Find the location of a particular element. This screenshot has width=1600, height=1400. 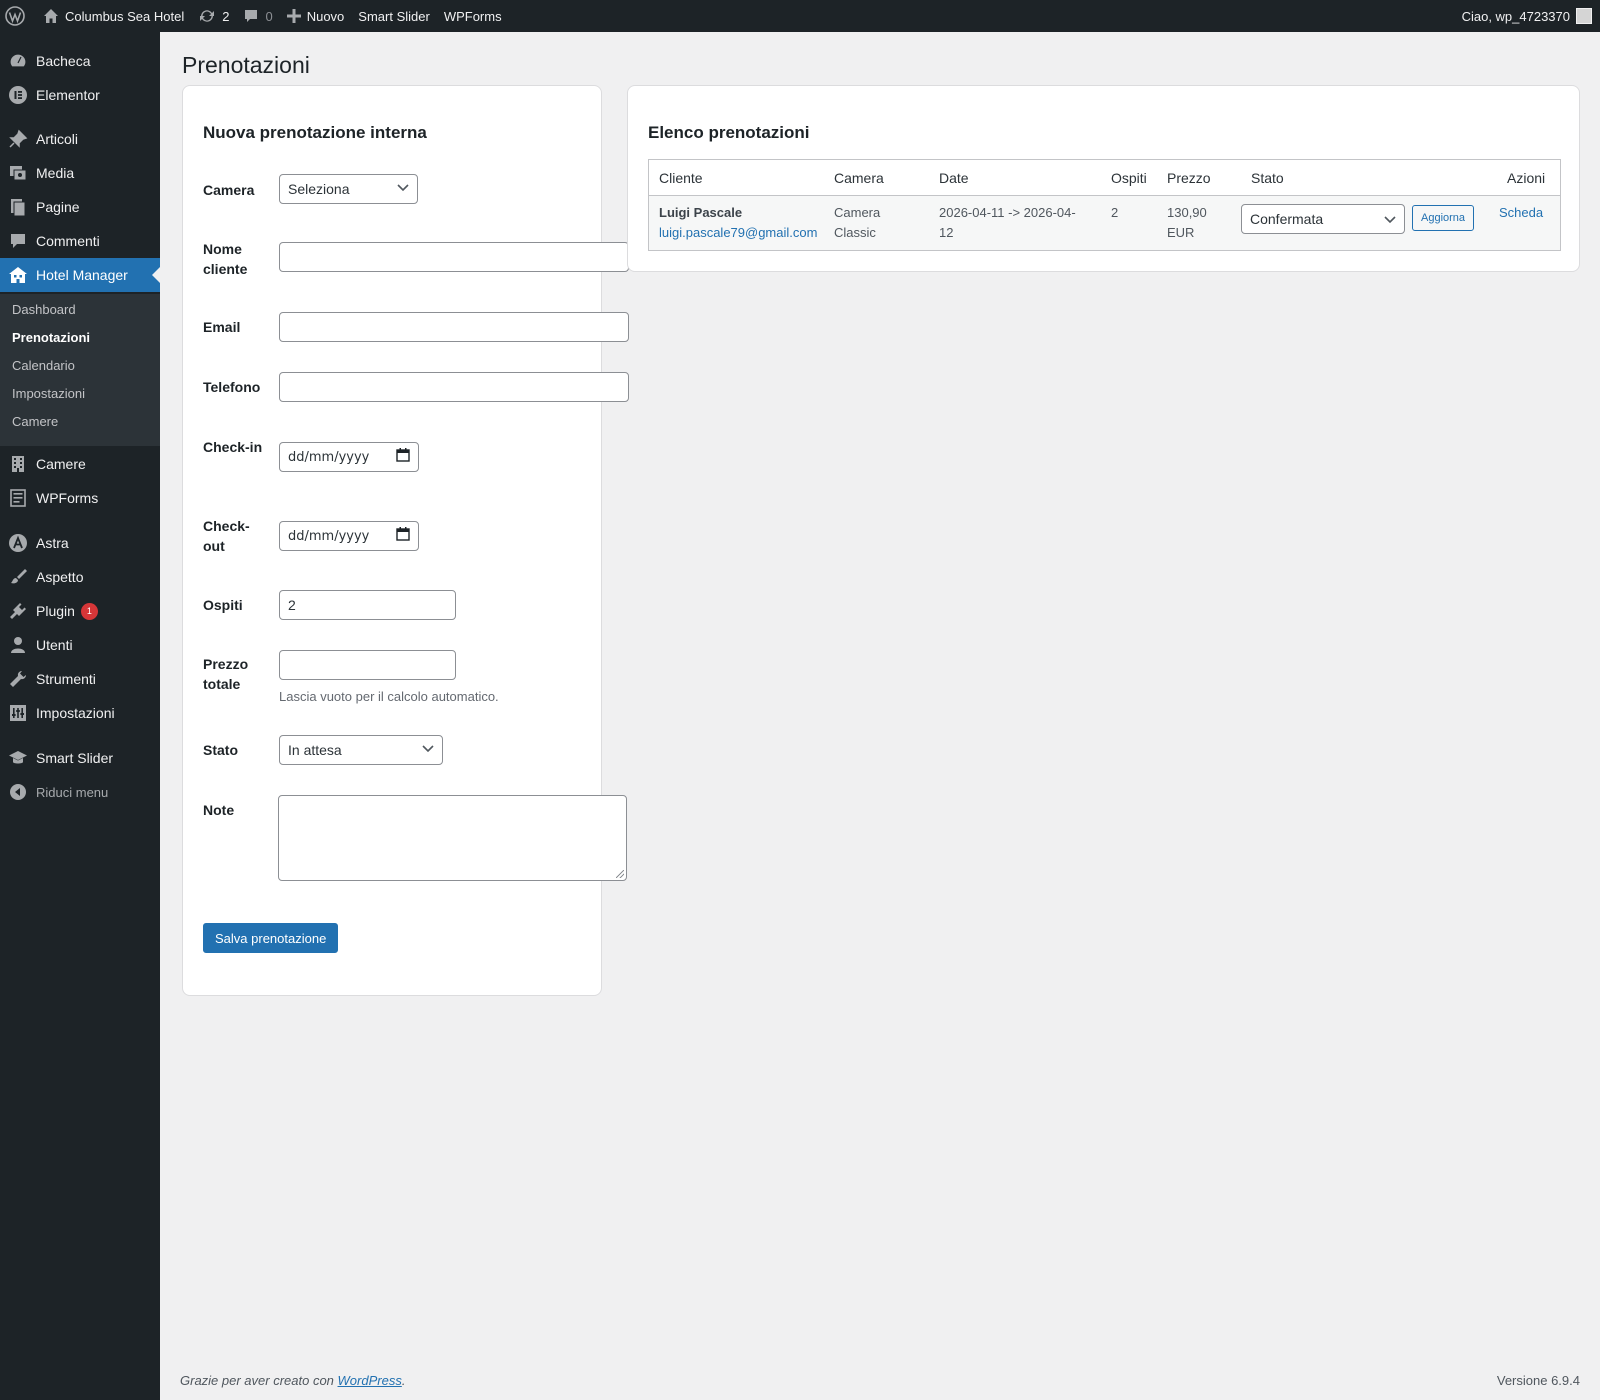

graduation-icon is located at coordinates (18, 758).